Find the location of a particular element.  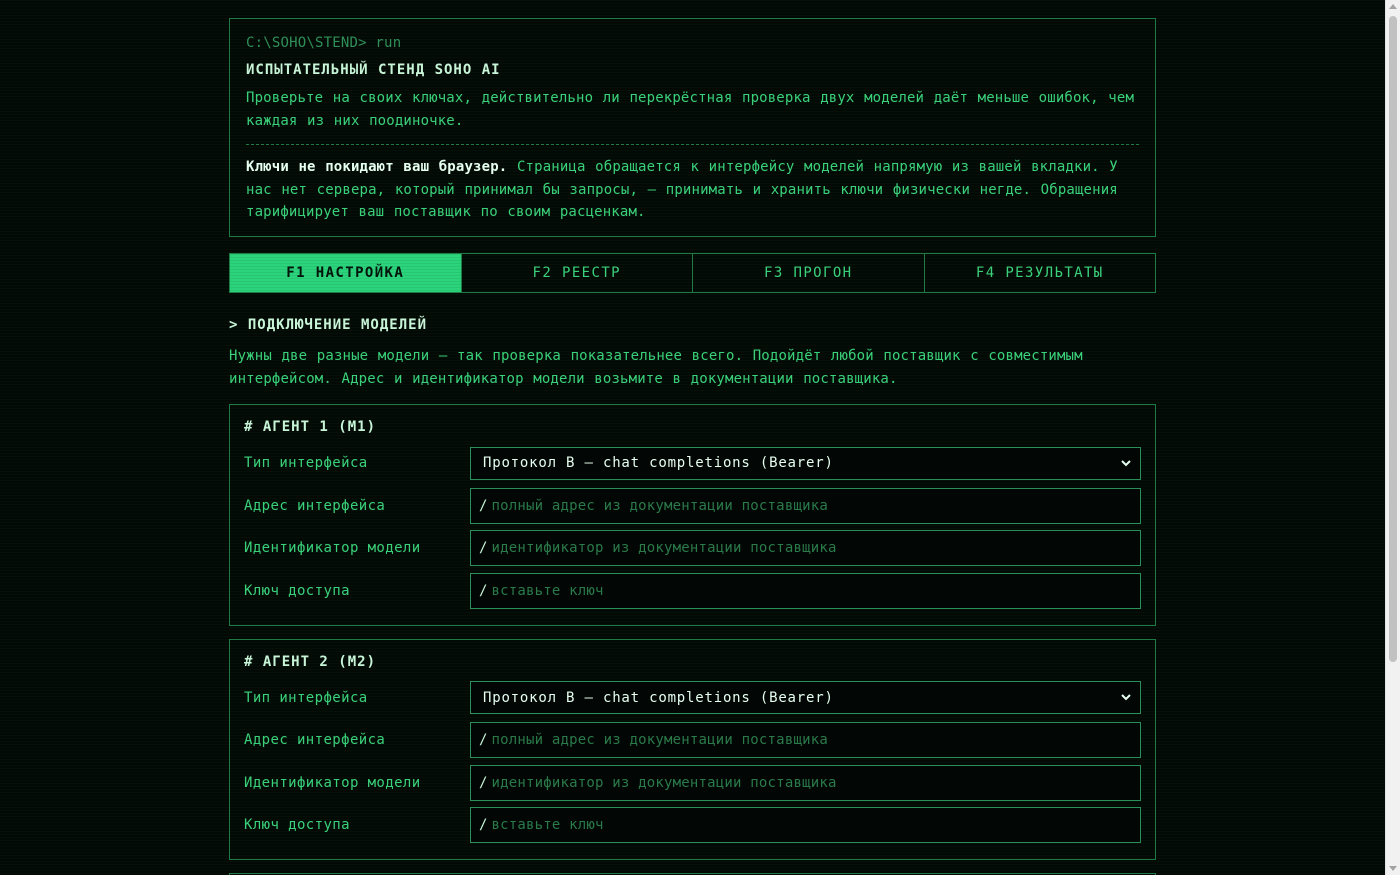

tab-results: F4 РЕЗУЛЬТАТЫ is located at coordinates (1040, 273).